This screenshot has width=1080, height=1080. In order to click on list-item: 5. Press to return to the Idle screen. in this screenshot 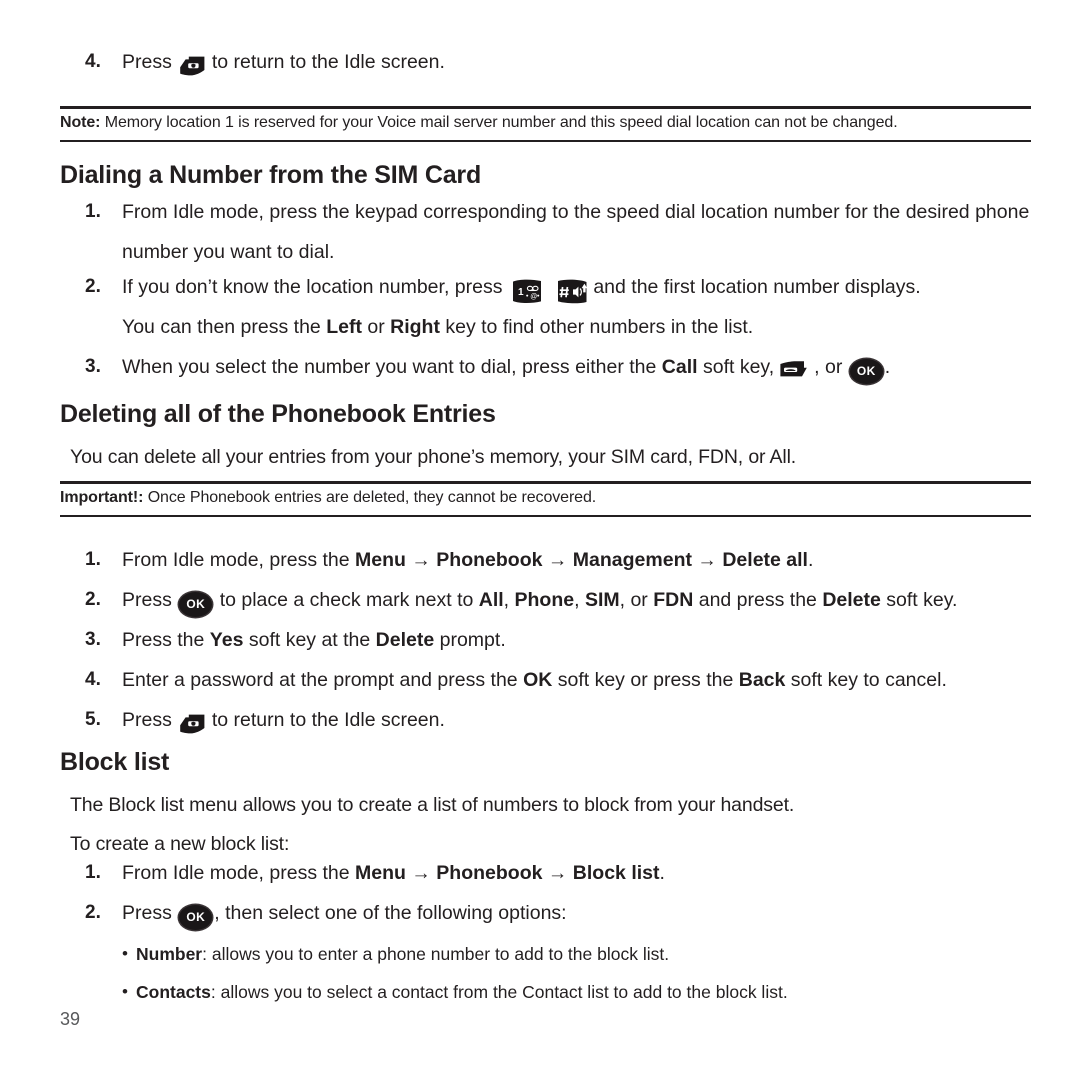, I will do `click(558, 720)`.